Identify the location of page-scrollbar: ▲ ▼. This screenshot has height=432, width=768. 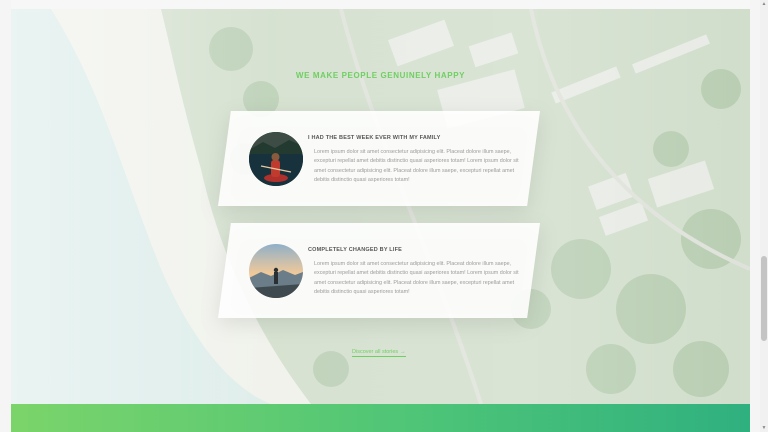
(764, 216).